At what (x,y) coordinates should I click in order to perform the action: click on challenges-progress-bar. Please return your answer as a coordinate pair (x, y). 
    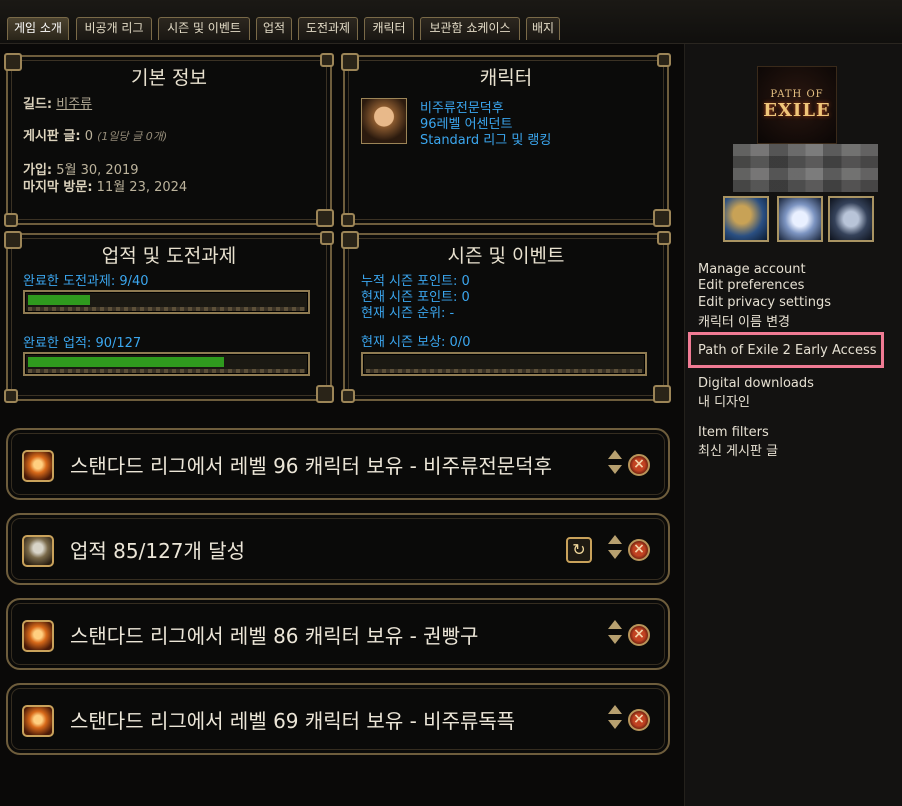
    Looking at the image, I should click on (166, 302).